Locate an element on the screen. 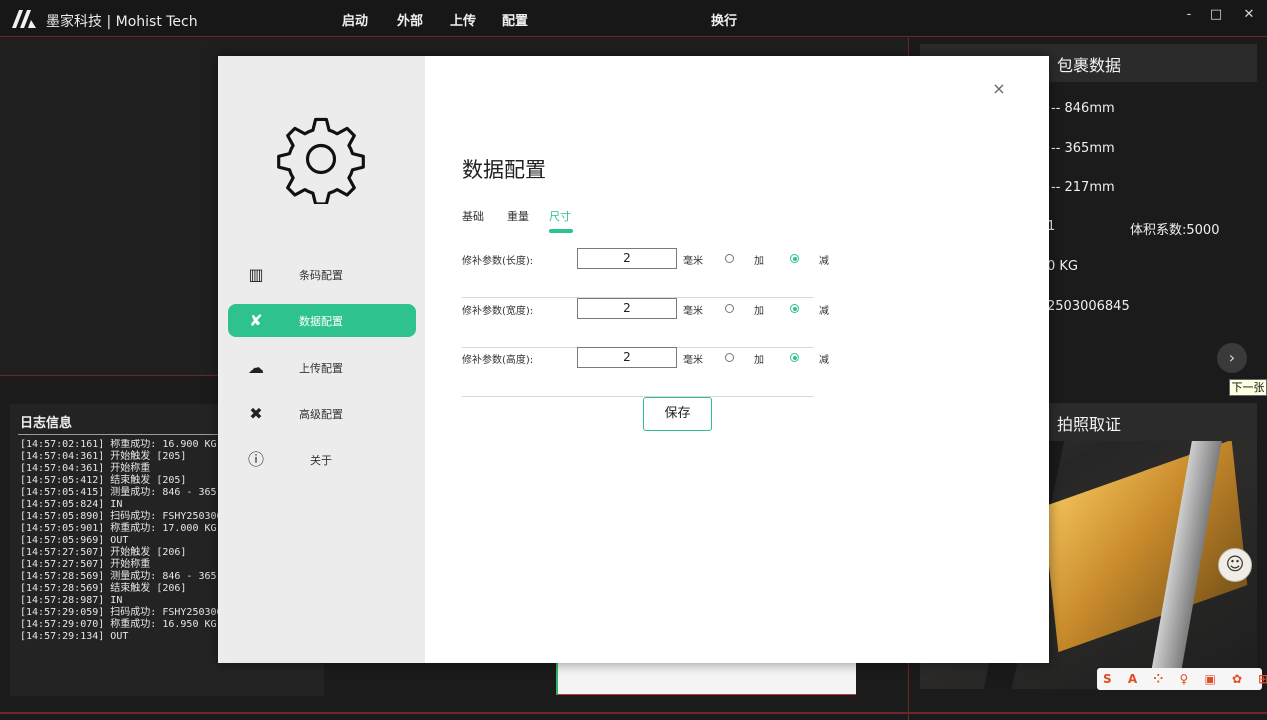 Image resolution: width=1267 pixels, height=720 pixels. tools-cross-icon: ✘ is located at coordinates (256, 320).